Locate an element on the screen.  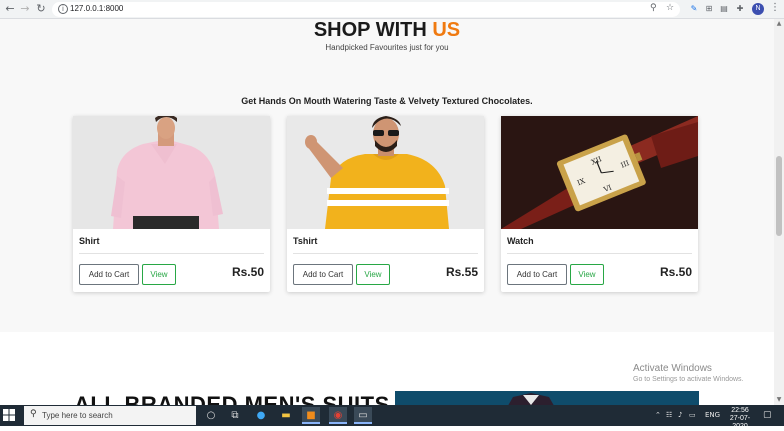
suits-section-title: ALL BRANDED MEN'S SUITS is located at coordinates (232, 398).